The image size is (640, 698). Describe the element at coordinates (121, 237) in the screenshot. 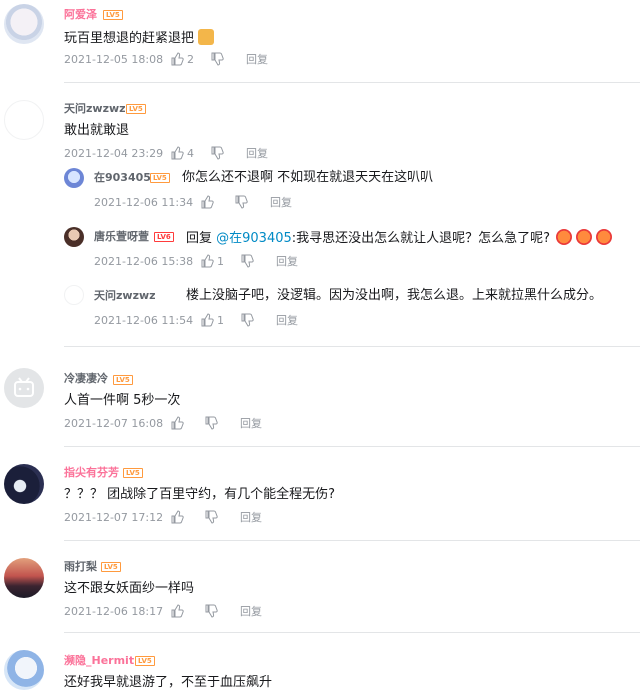

I see `reply-username: 唐乐萱呀萱` at that location.